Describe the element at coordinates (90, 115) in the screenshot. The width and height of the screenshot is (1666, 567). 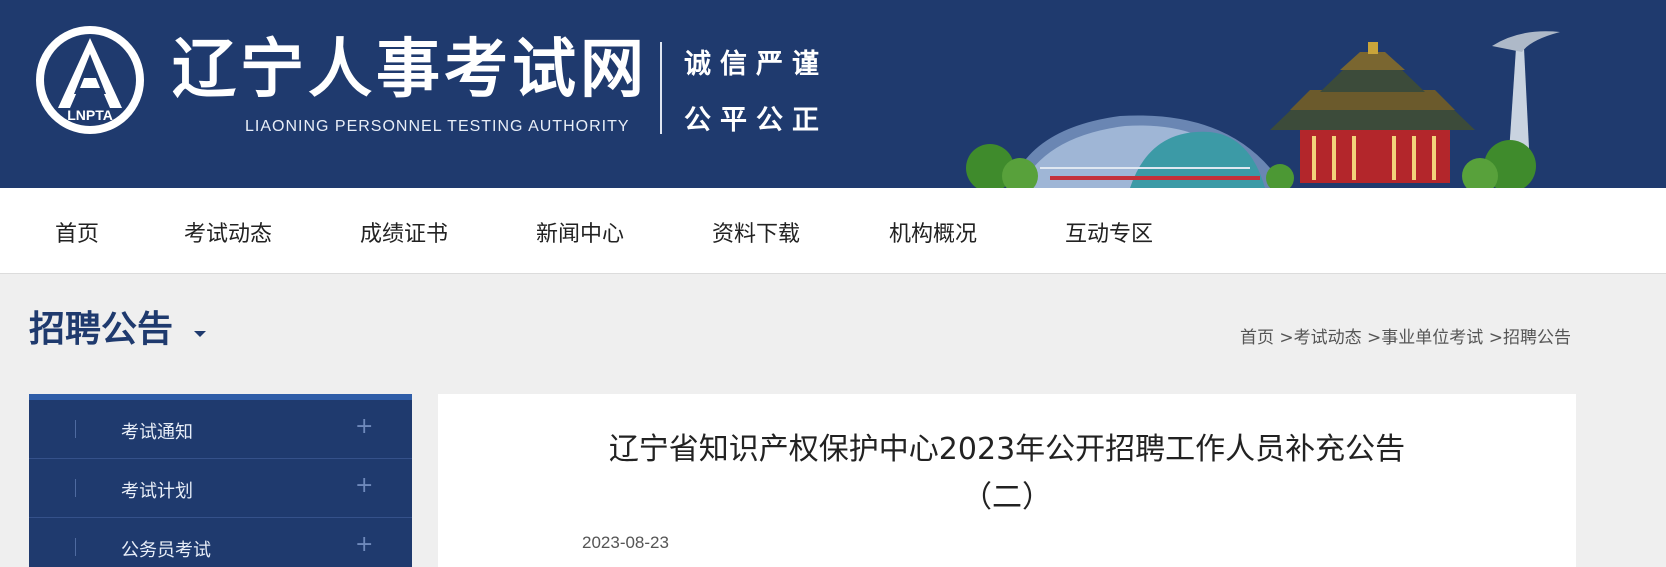
I see `svg-text: LNPTA` at that location.